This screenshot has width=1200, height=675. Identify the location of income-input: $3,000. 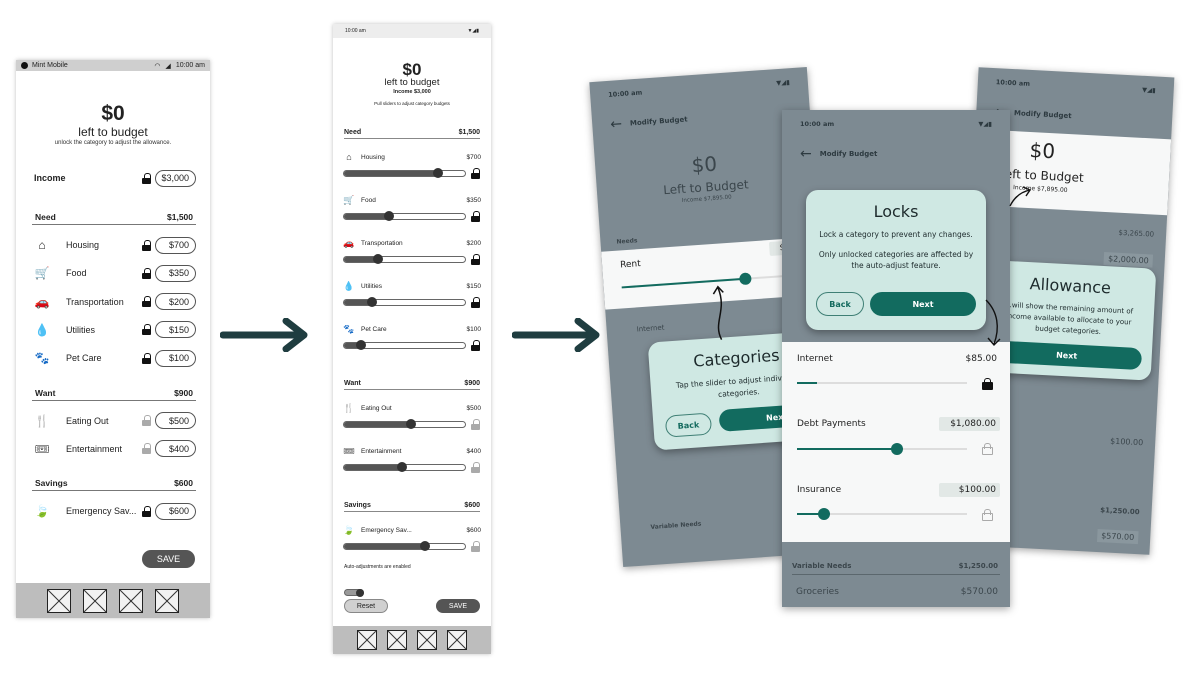
(175, 178).